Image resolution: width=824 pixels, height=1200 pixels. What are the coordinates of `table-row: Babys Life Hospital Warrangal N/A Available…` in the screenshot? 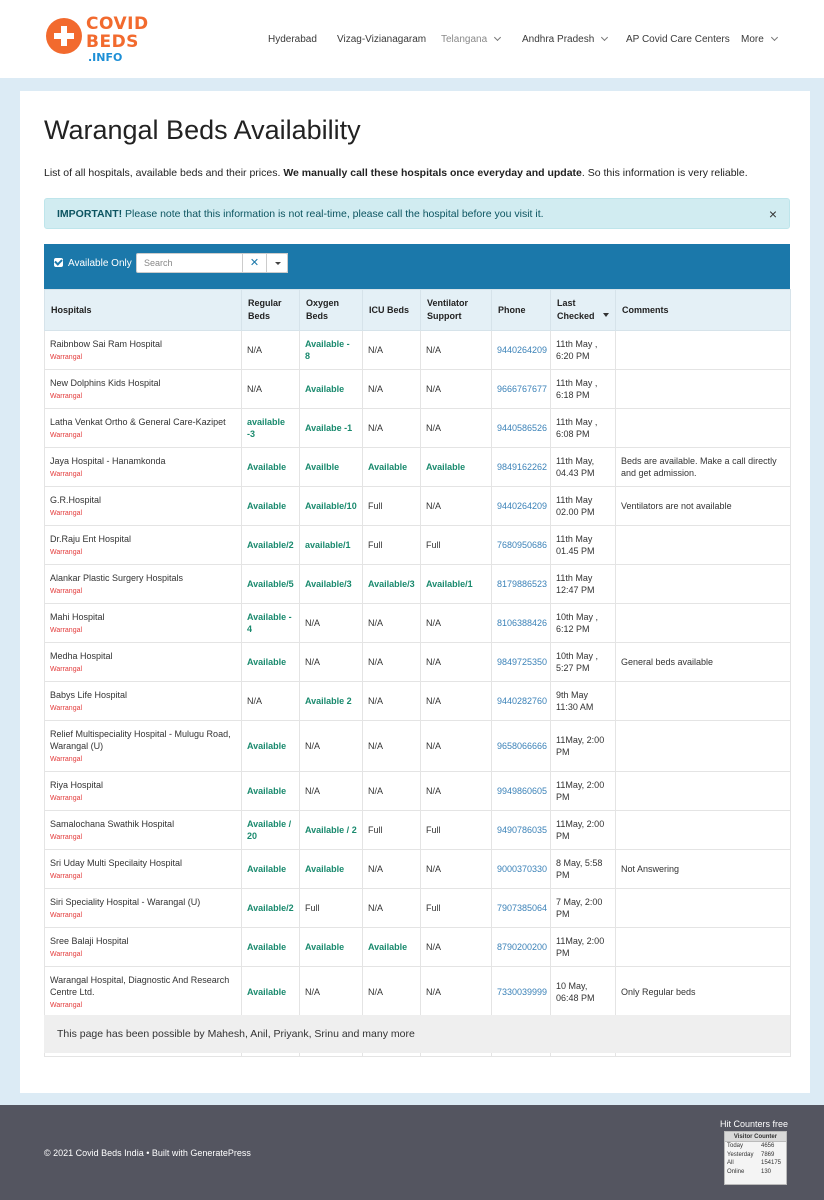 It's located at (417, 701).